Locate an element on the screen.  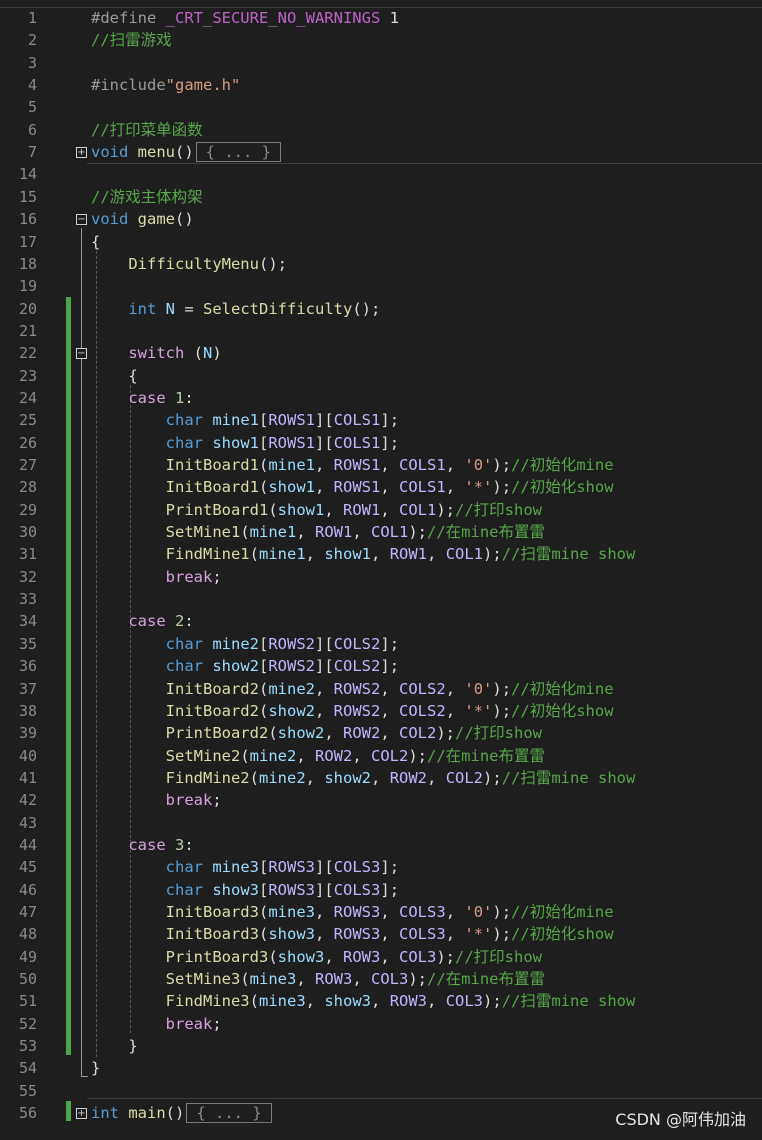
code-line: 36 char show2[ROWS2][COLS2]; is located at coordinates (381, 666).